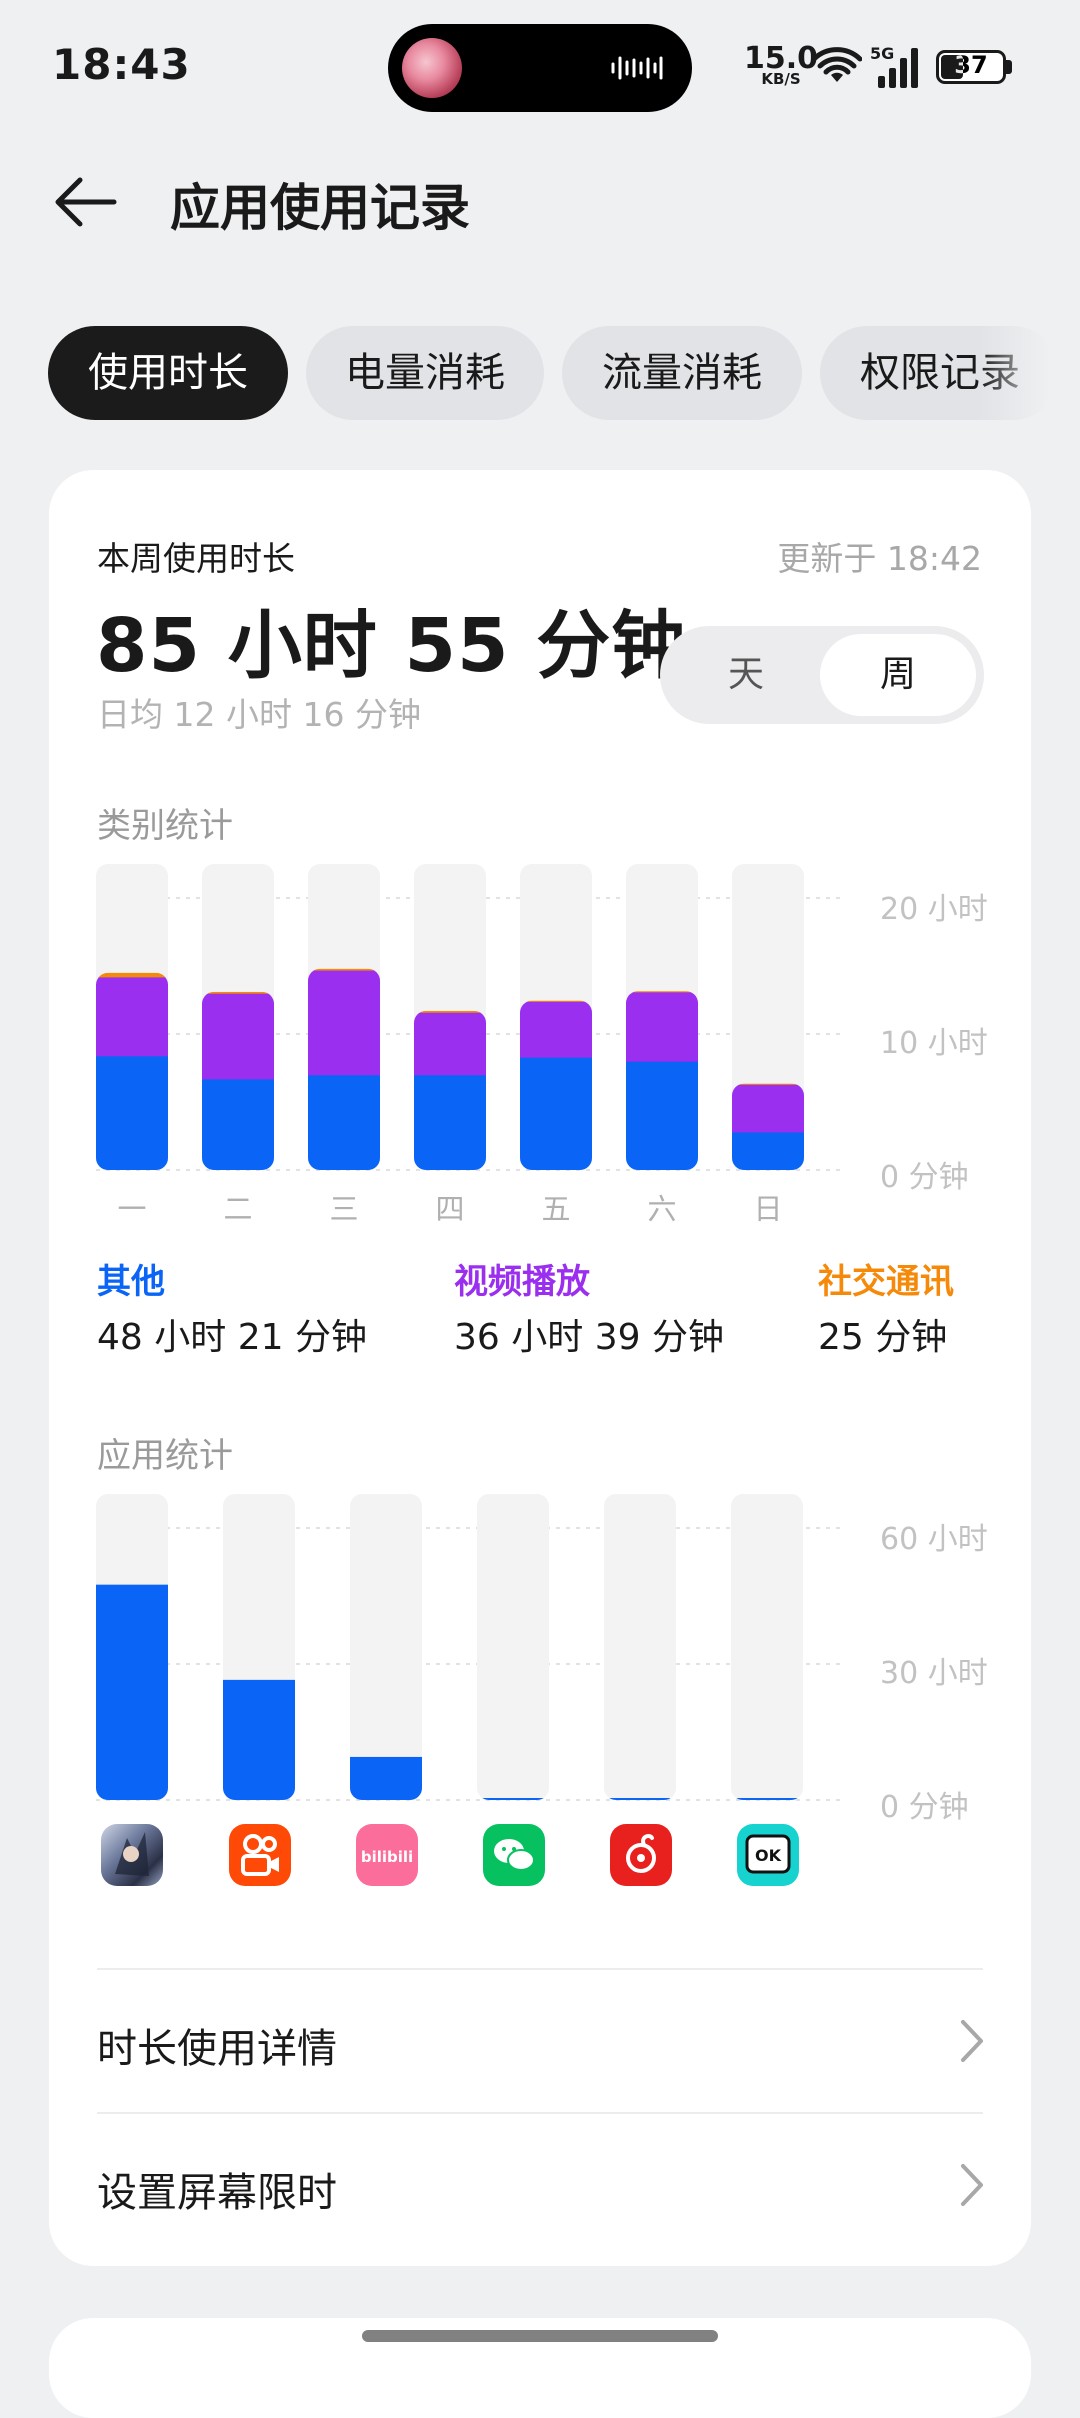 The width and height of the screenshot is (1080, 2418). What do you see at coordinates (540, 2041) in the screenshot?
I see `usage-details-row: 时长使用详情` at bounding box center [540, 2041].